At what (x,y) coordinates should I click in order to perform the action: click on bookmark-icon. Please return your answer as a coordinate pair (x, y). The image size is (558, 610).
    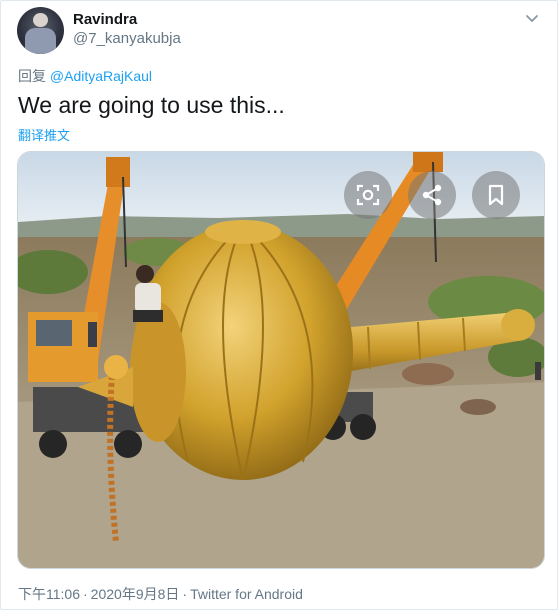
    Looking at the image, I should click on (496, 195).